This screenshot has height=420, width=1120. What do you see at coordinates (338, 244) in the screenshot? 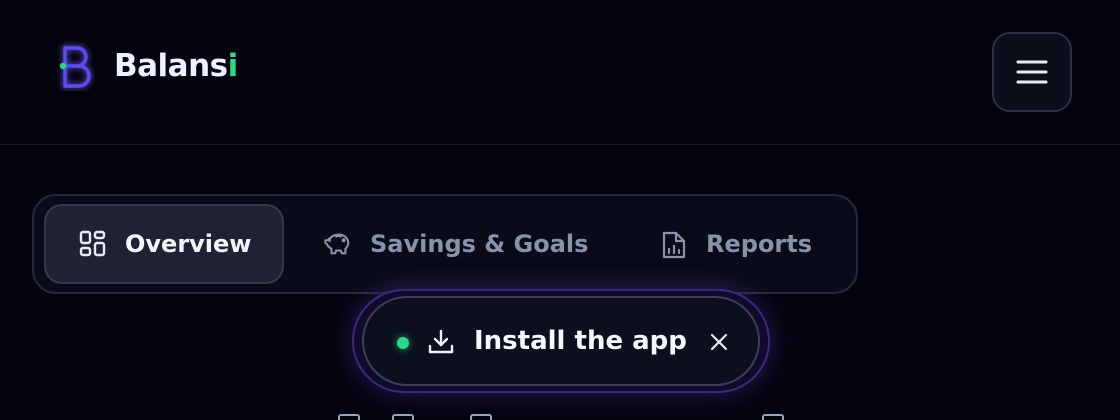
I see `piggy-bank-icon` at bounding box center [338, 244].